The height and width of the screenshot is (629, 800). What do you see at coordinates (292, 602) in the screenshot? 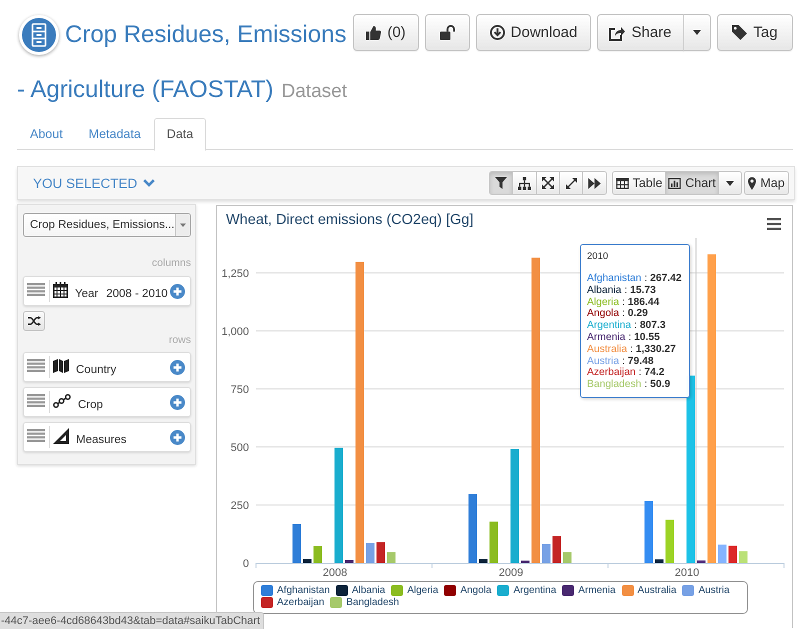
I see `legend-item: Azerbaijan` at bounding box center [292, 602].